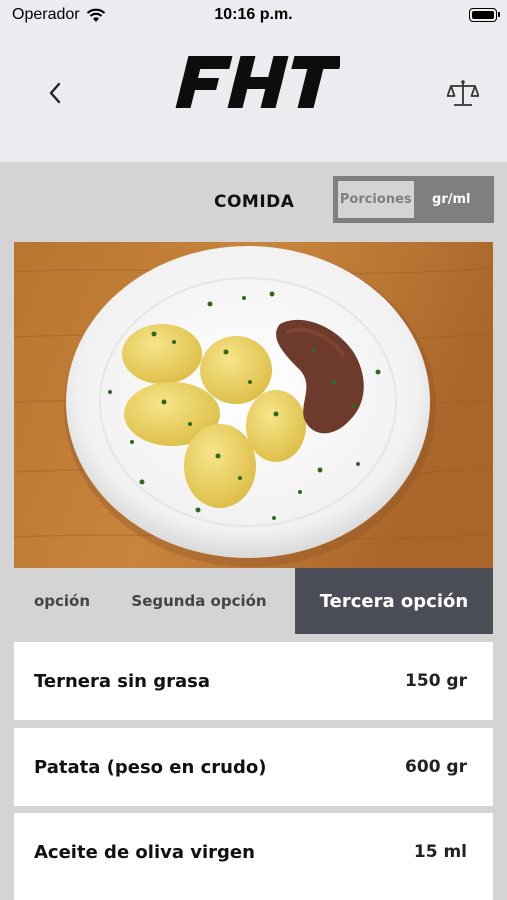  I want to click on meal-header: COMIDA Porciones gr/ml, so click(253, 202).